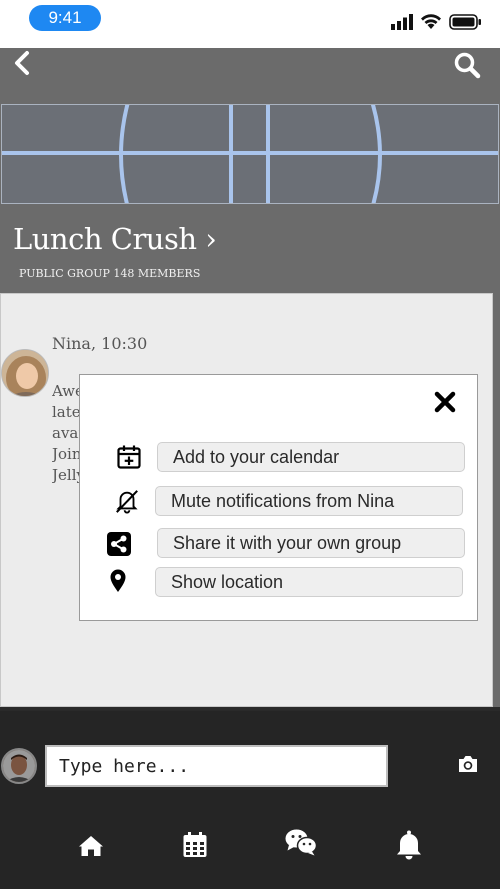 Image resolution: width=500 pixels, height=889 pixels. Describe the element at coordinates (110, 273) in the screenshot. I see `group-meta: PUBLIC GROUP 148 MEMBERS` at that location.